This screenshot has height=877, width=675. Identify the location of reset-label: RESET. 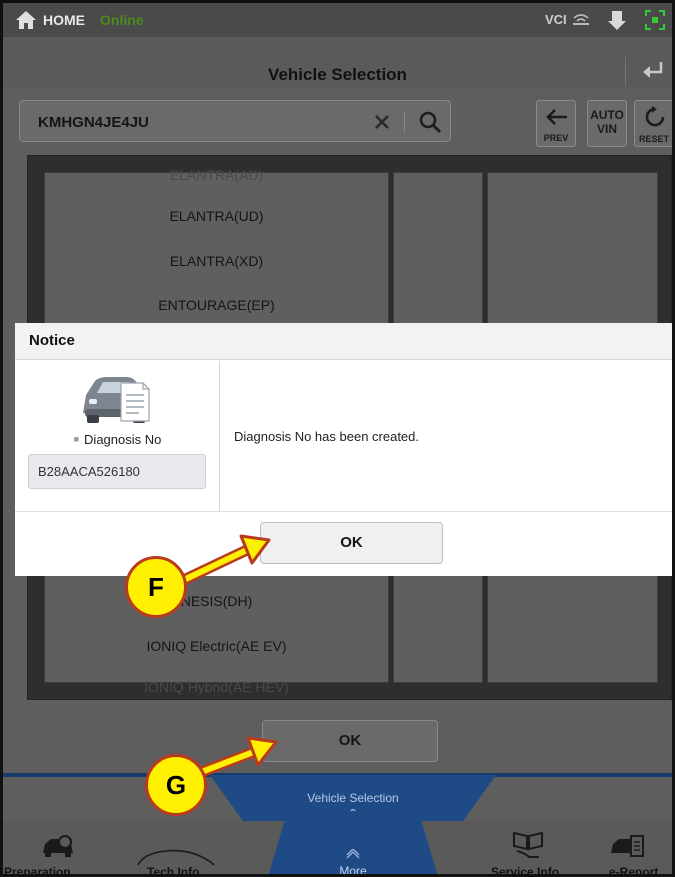
(653, 139).